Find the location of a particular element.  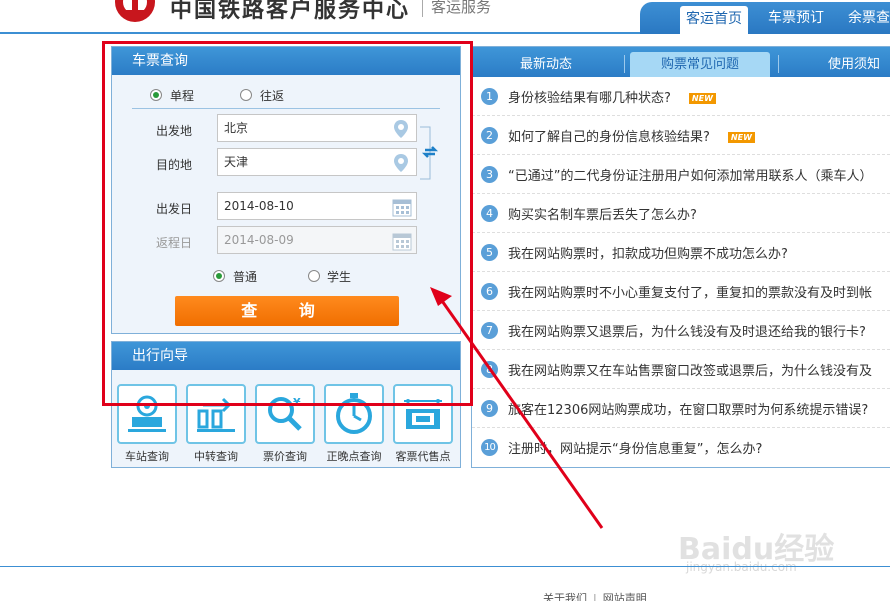

faq-number: 1 is located at coordinates (489, 96).